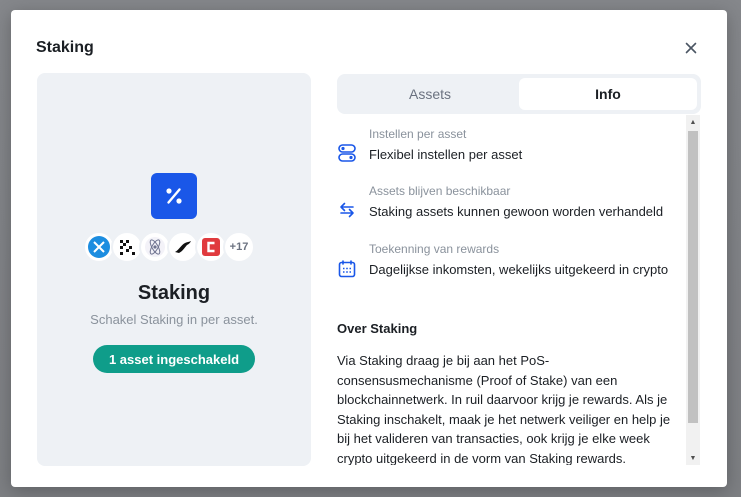 This screenshot has height=497, width=741. I want to click on close-icon, so click(691, 48).